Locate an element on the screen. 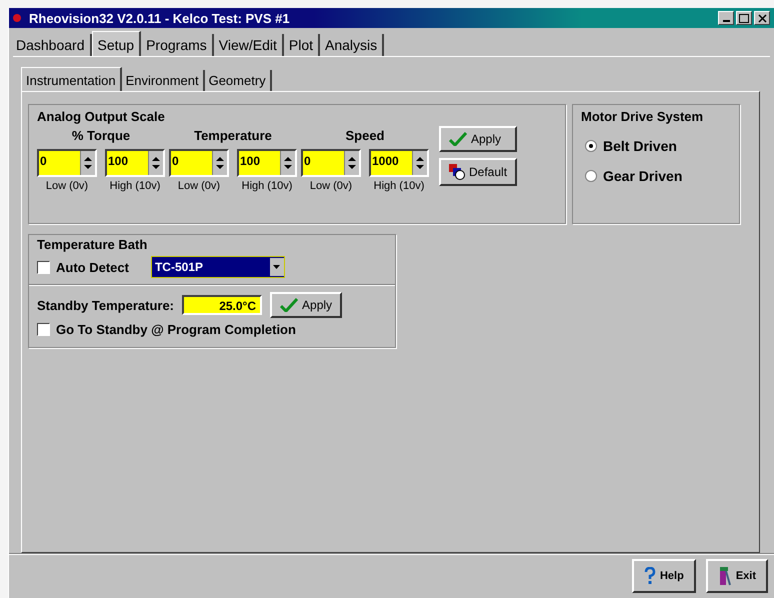 This screenshot has width=774, height=598. tab: Setup is located at coordinates (117, 43).